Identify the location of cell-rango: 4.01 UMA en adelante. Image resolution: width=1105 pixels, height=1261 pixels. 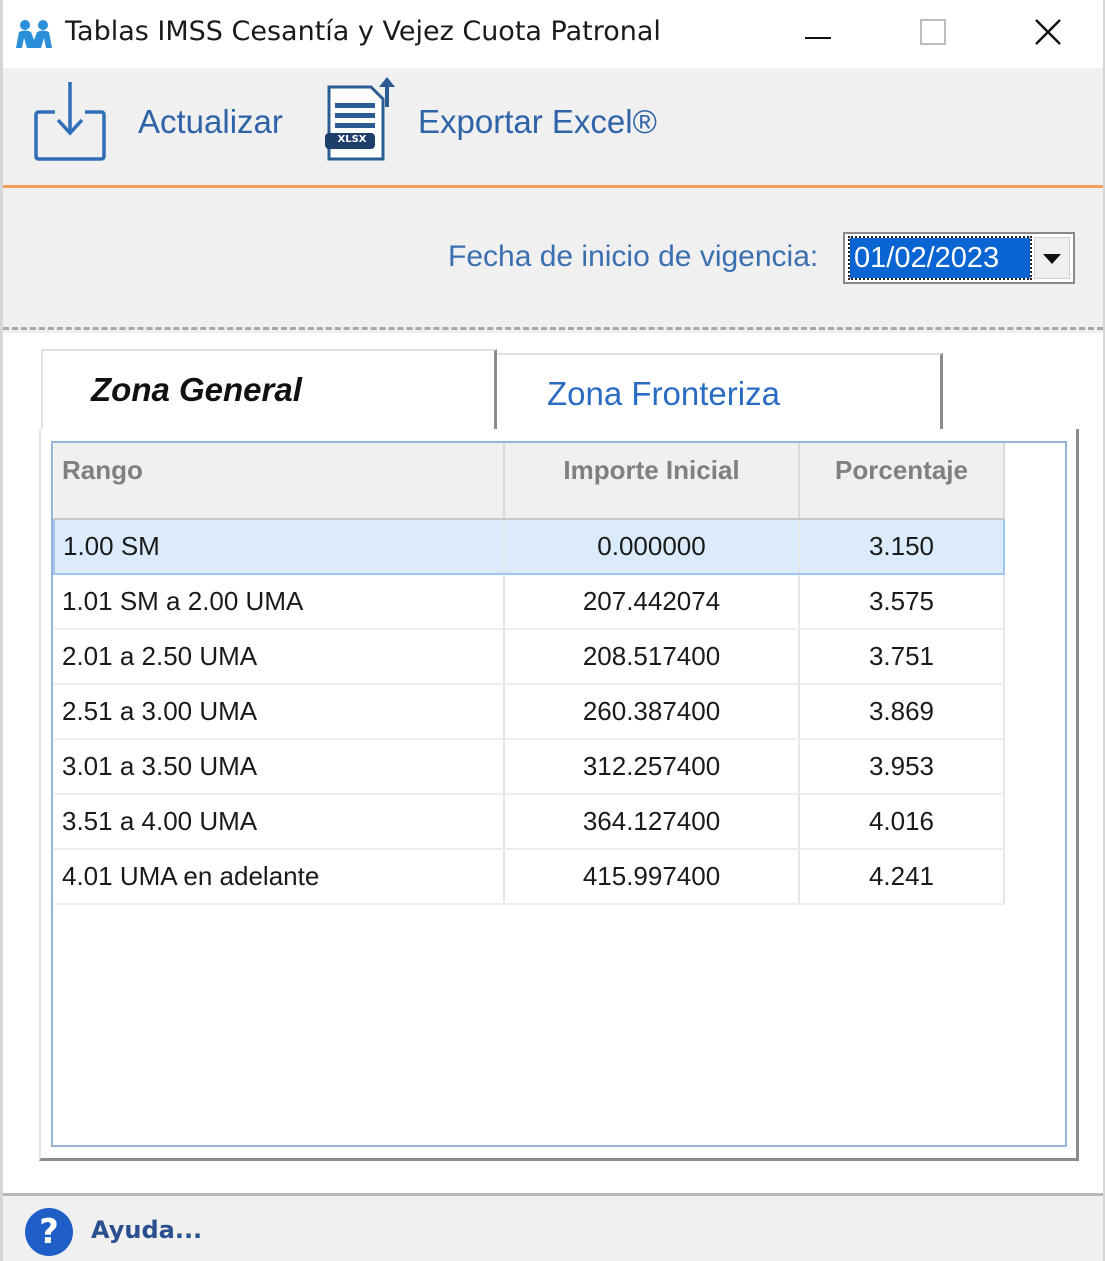
(279, 877).